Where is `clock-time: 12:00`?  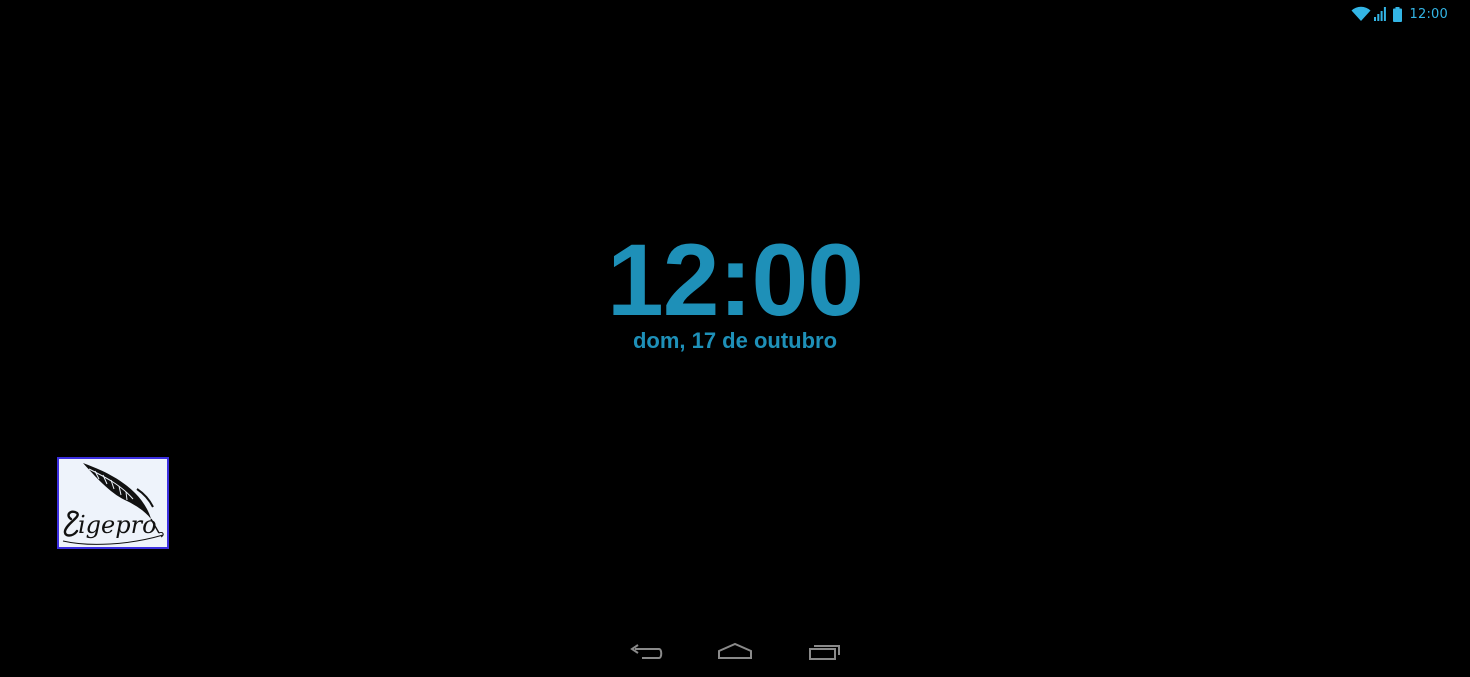 clock-time: 12:00 is located at coordinates (735, 280).